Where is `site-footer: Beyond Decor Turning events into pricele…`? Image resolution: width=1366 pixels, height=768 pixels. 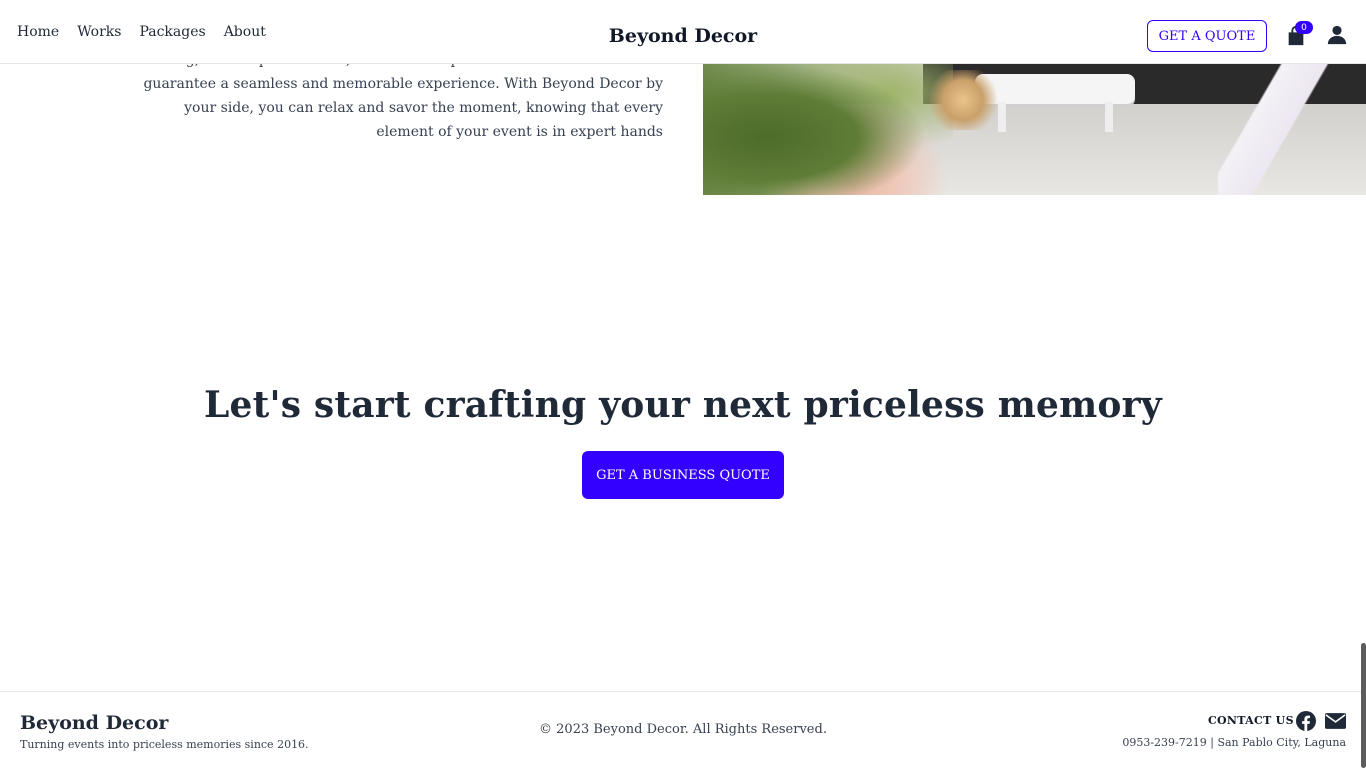 site-footer: Beyond Decor Turning events into pricele… is located at coordinates (683, 729).